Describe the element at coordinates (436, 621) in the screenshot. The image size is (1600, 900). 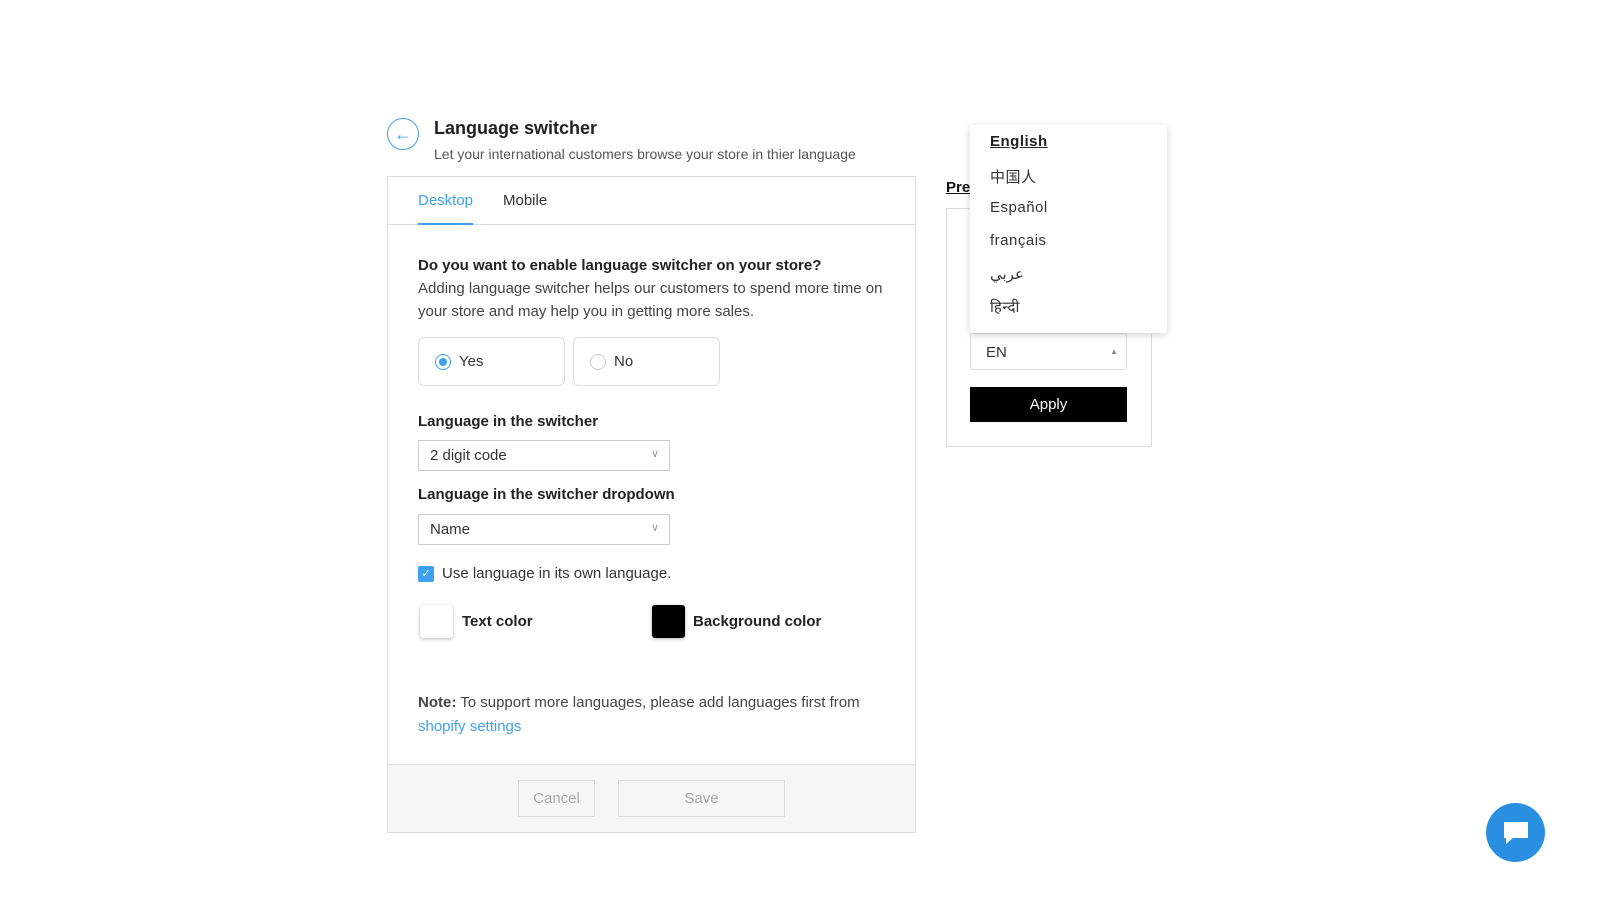
I see `text-color-swatch` at that location.